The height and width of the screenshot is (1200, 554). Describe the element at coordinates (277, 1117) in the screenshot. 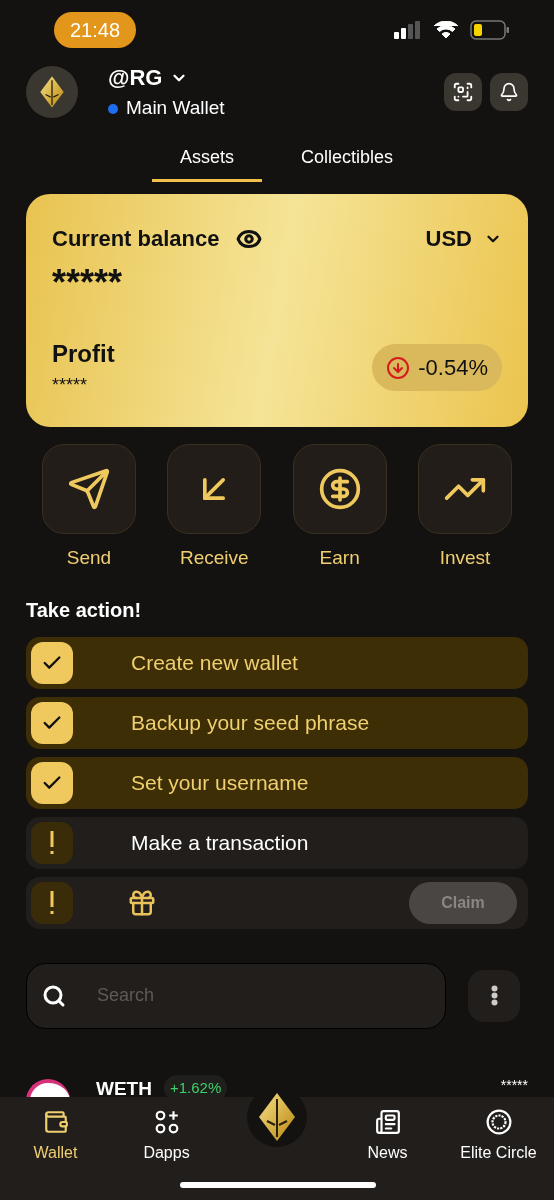

I see `home-logo` at that location.